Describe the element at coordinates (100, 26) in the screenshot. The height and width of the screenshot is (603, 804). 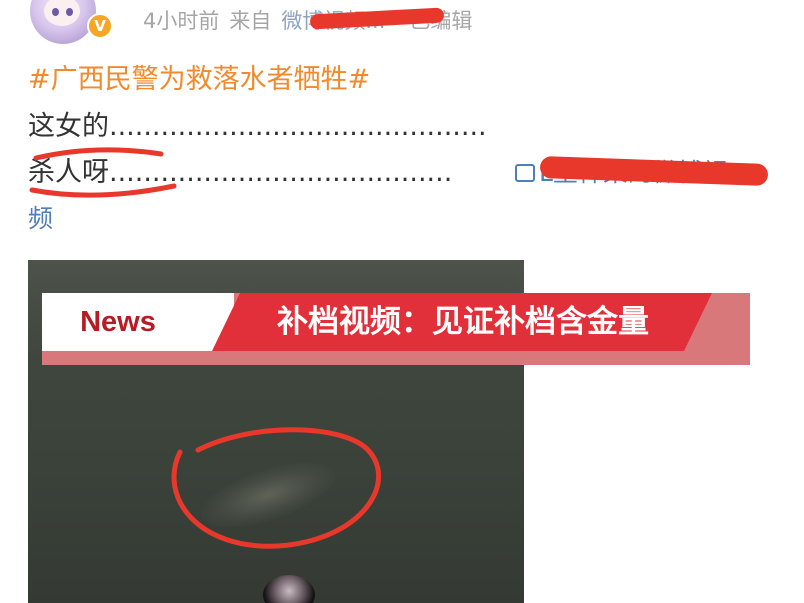
I see `verified-badge-icon: V` at that location.